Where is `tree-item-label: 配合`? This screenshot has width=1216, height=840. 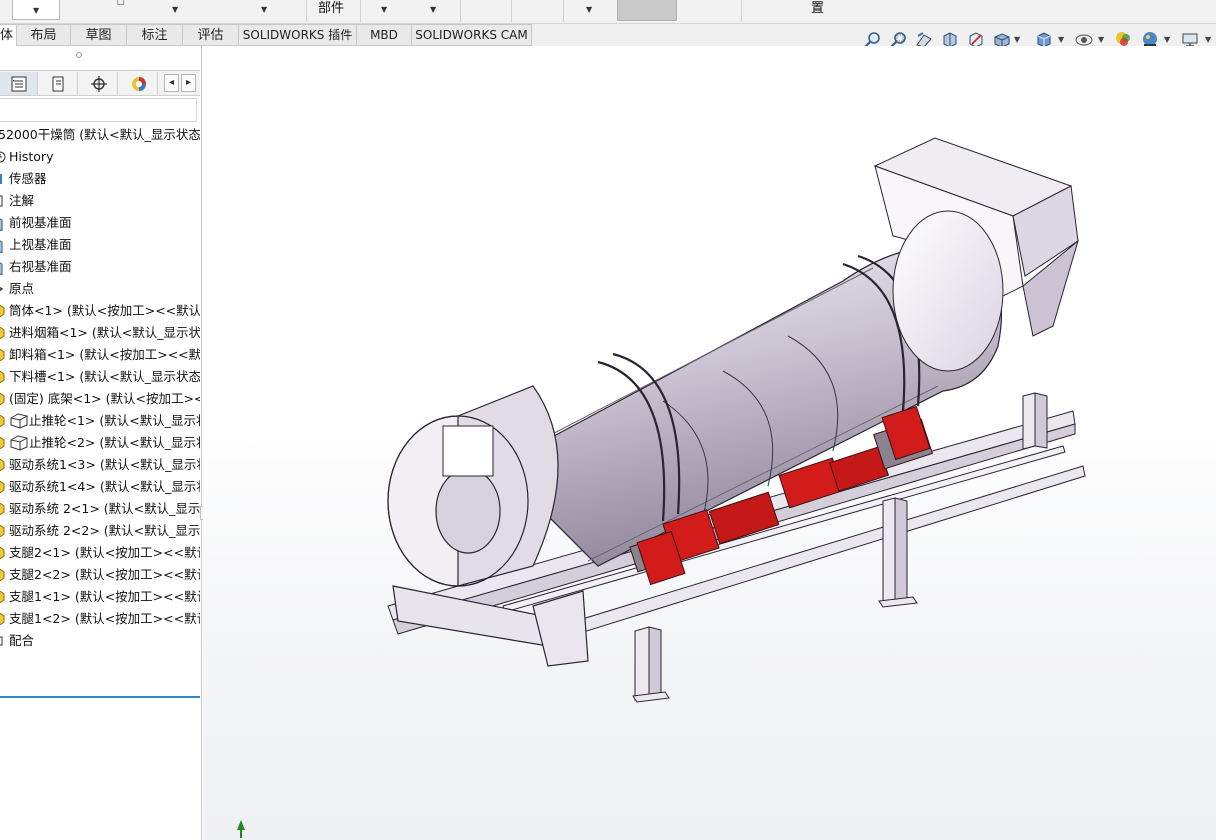 tree-item-label: 配合 is located at coordinates (22, 640).